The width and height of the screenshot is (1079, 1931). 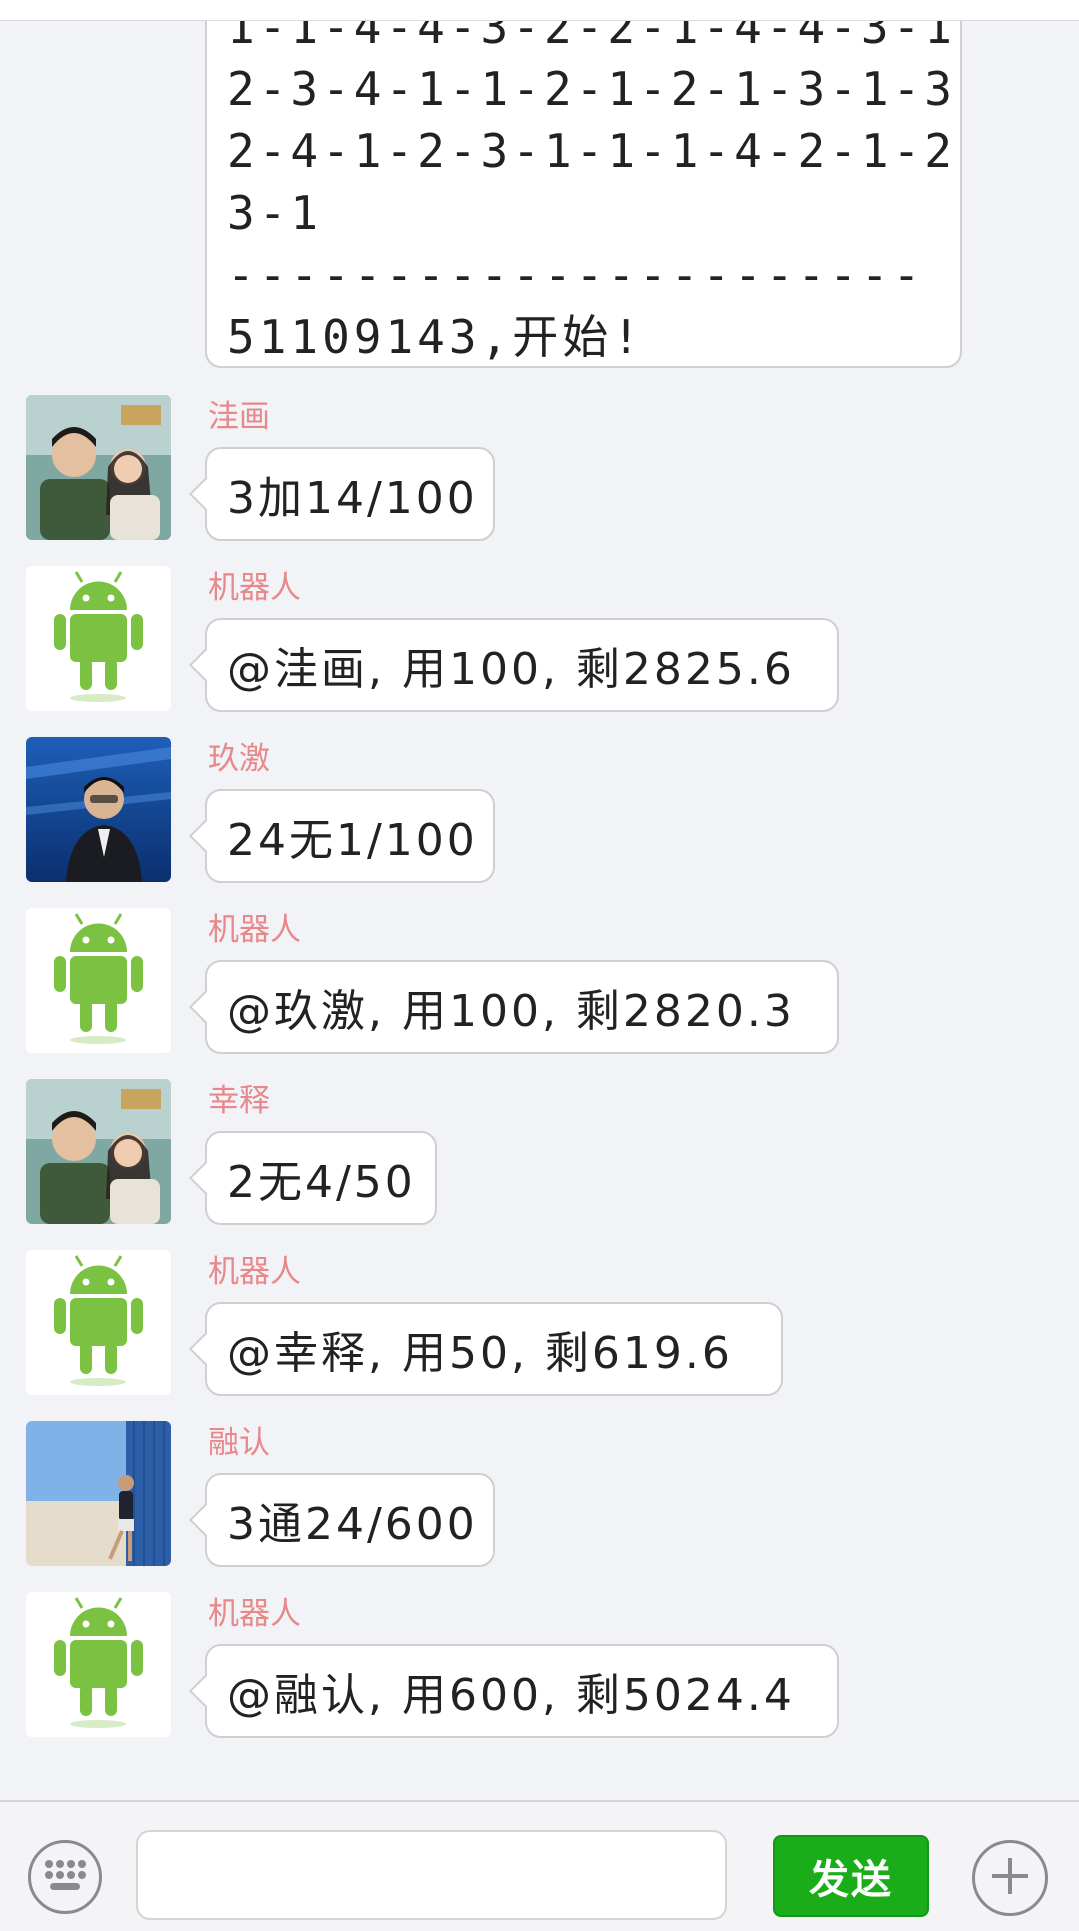 What do you see at coordinates (98, 809) in the screenshot?
I see `man-stage-photo-avatar` at bounding box center [98, 809].